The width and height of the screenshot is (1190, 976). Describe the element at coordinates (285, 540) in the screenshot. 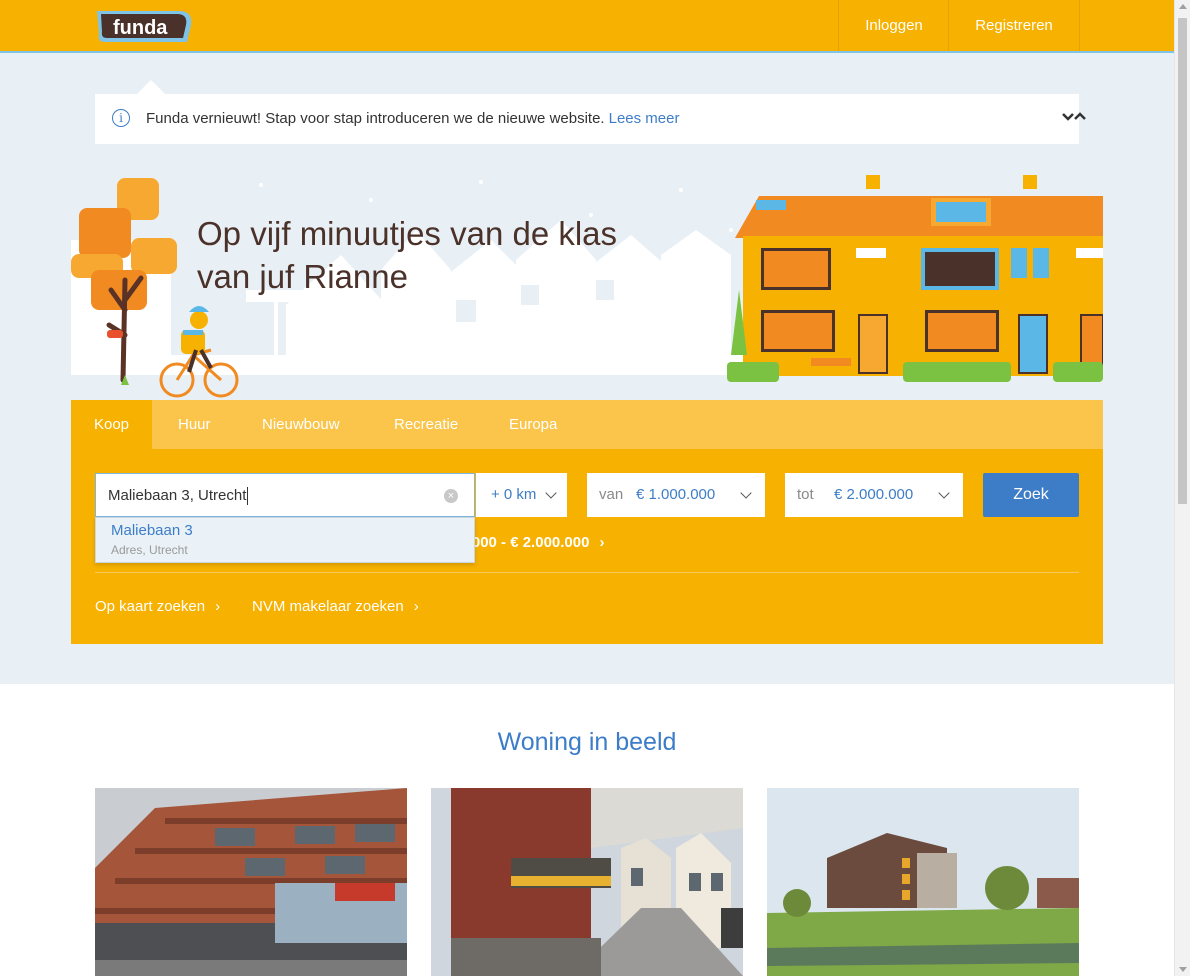

I see `autocomplete-suggestion: Maliebaan 3 Adres, Utrecht` at that location.